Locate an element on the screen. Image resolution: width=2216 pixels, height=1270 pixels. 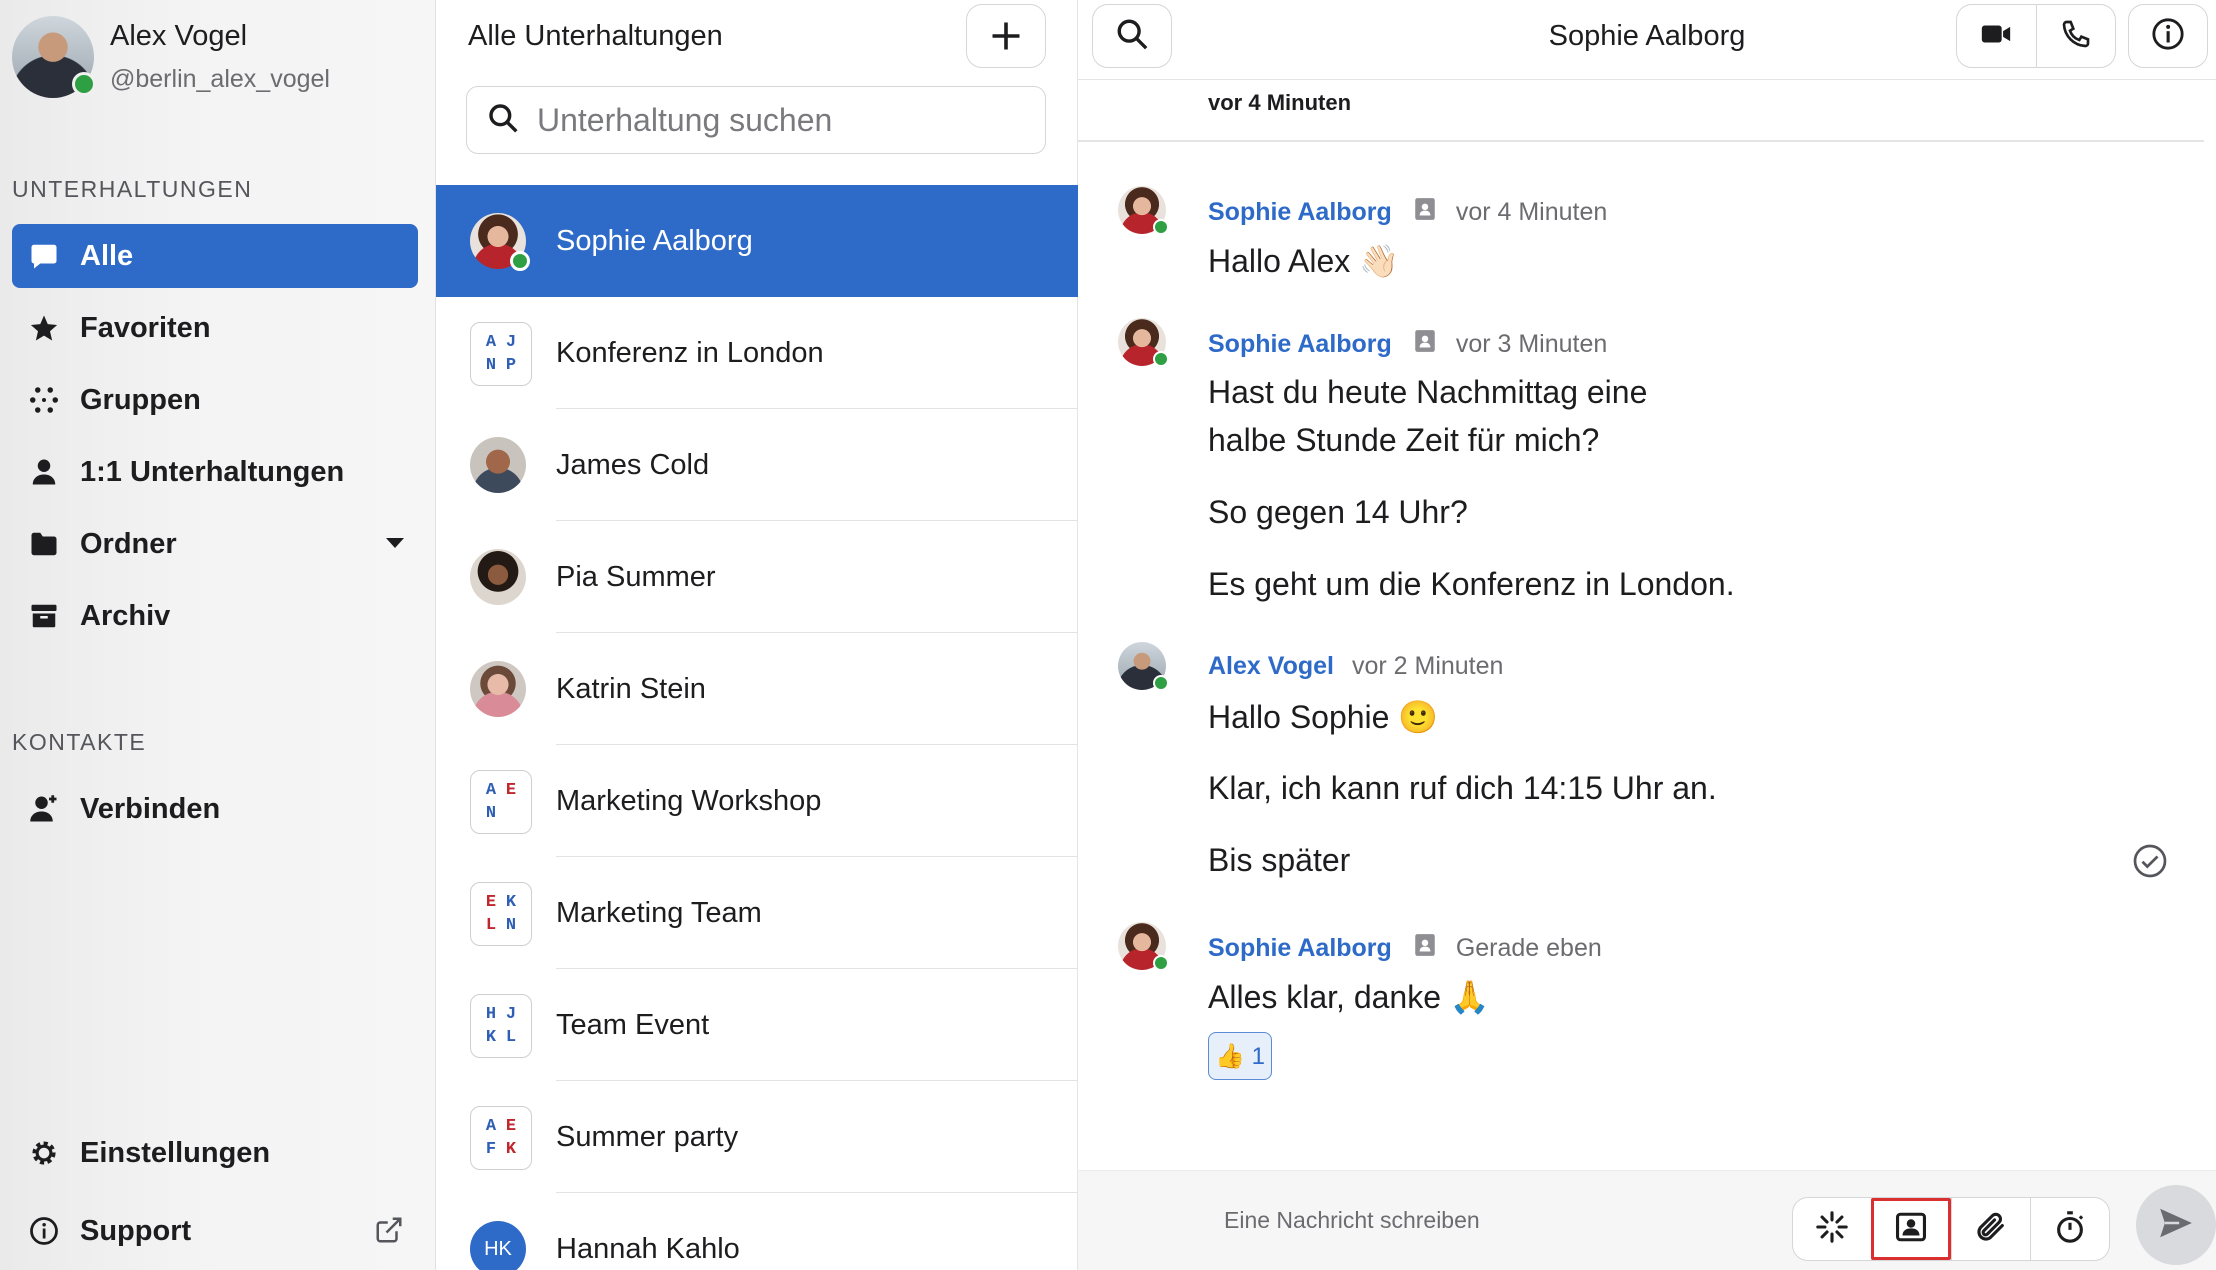
video-call-button is located at coordinates (1996, 36).